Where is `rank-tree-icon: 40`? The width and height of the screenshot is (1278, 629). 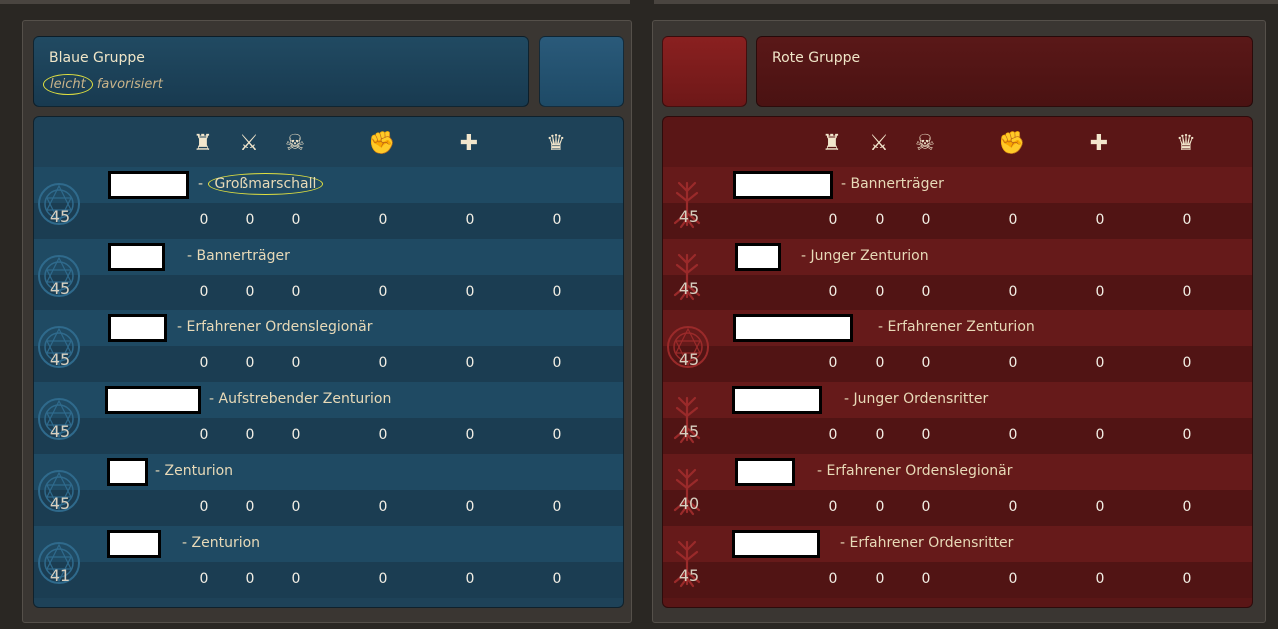 rank-tree-icon: 40 is located at coordinates (692, 491).